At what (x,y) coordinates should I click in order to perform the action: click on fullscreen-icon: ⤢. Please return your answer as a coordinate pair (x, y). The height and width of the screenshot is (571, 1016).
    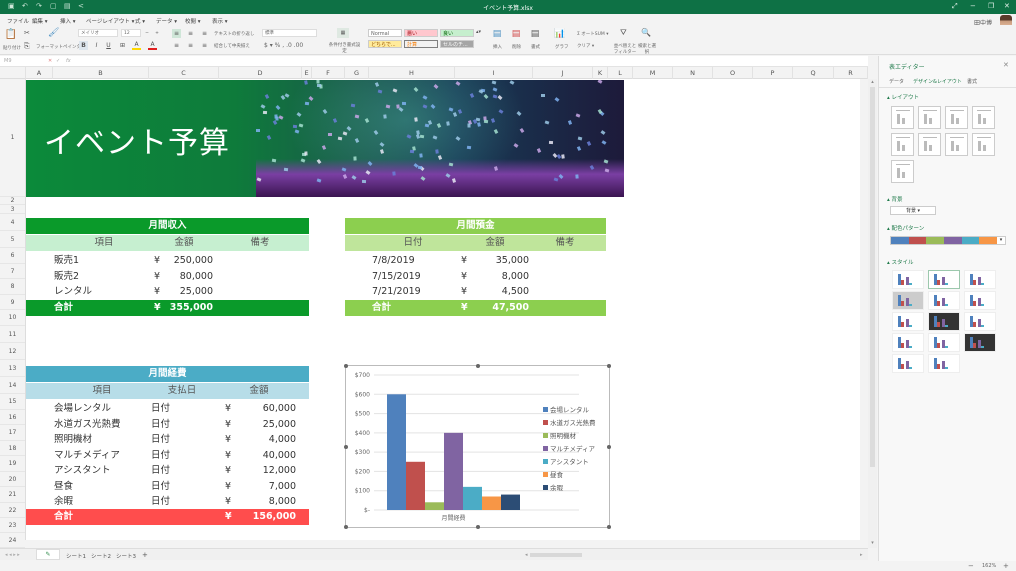
    Looking at the image, I should click on (955, 6).